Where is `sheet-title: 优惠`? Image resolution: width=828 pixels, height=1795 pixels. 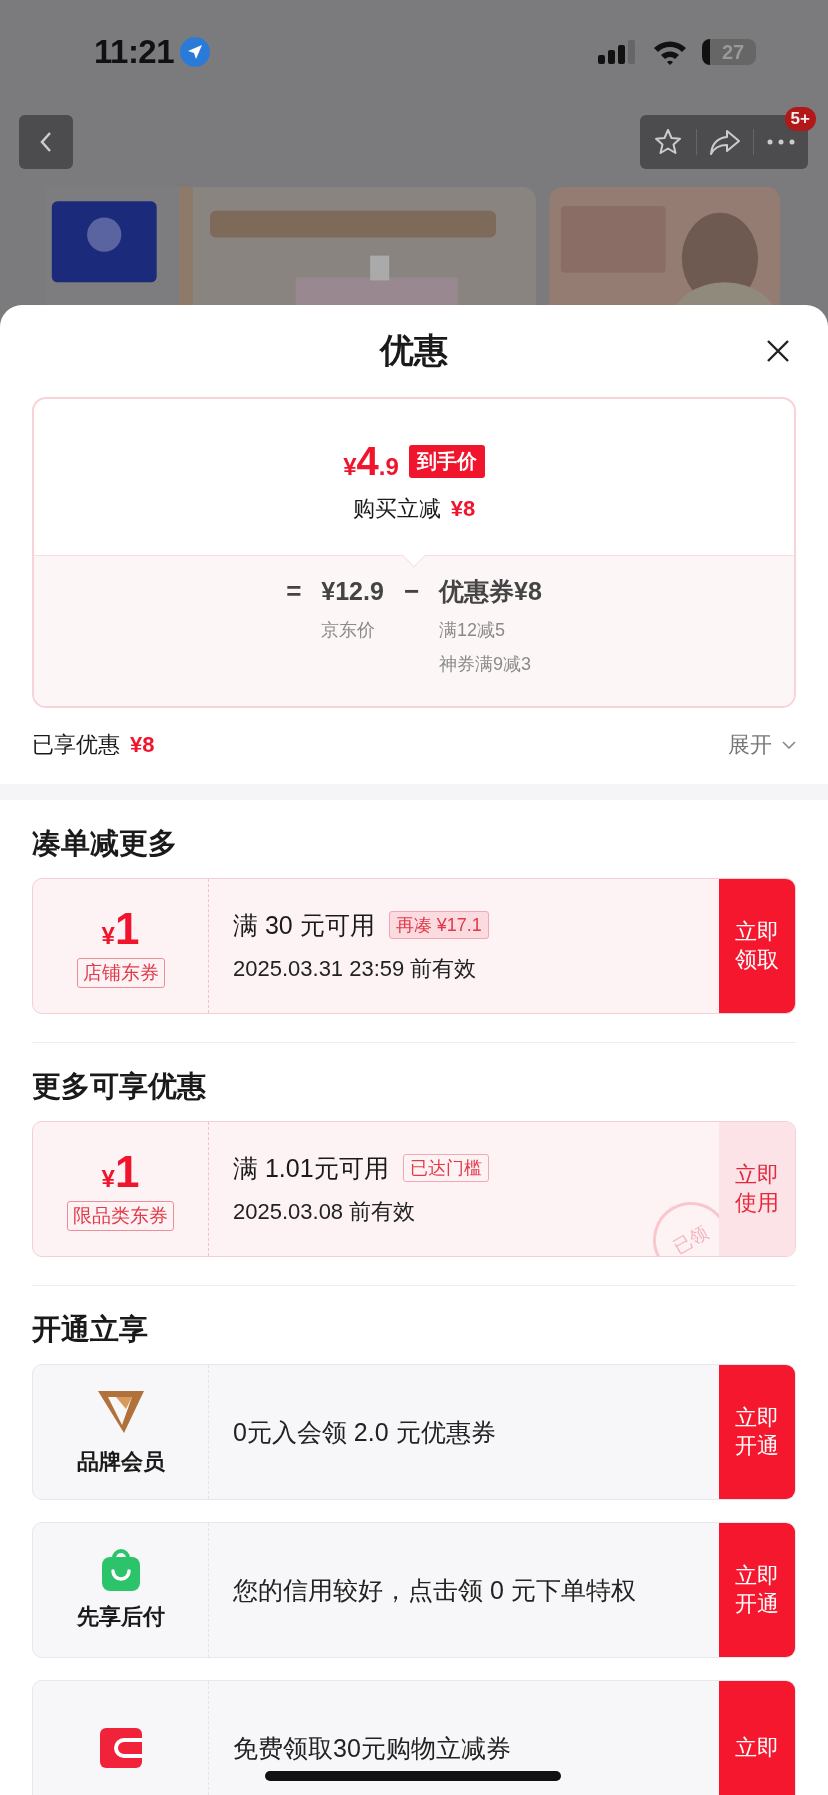
sheet-title: 优惠 is located at coordinates (414, 350).